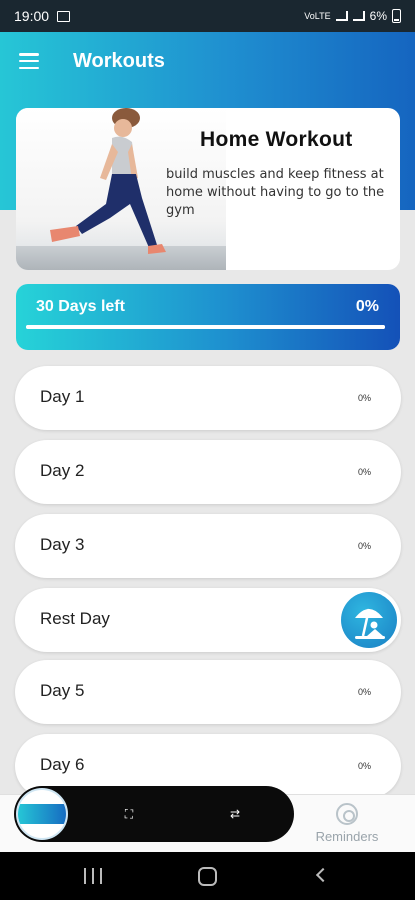 The width and height of the screenshot is (415, 900). Describe the element at coordinates (235, 814) in the screenshot. I see `share-icon: ⇄` at that location.